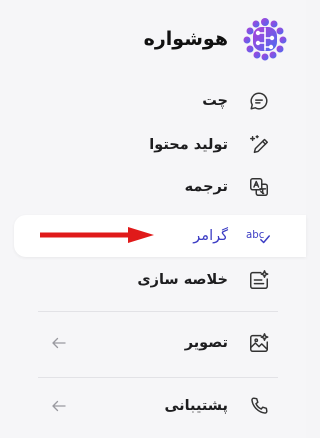 The image size is (320, 438). What do you see at coordinates (259, 280) in the screenshot?
I see `summary-sparkle-icon` at bounding box center [259, 280].